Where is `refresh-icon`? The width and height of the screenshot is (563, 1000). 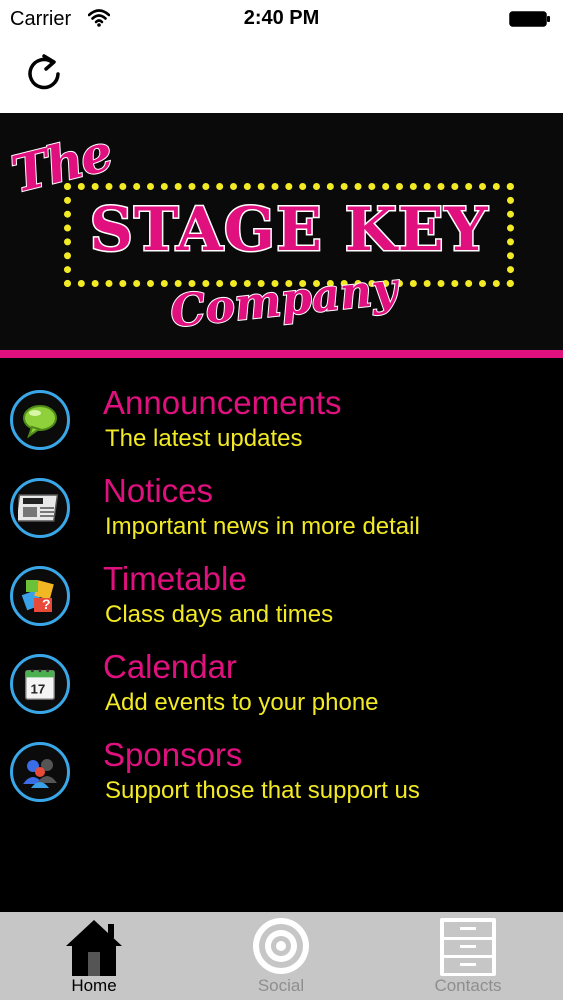 refresh-icon is located at coordinates (44, 72).